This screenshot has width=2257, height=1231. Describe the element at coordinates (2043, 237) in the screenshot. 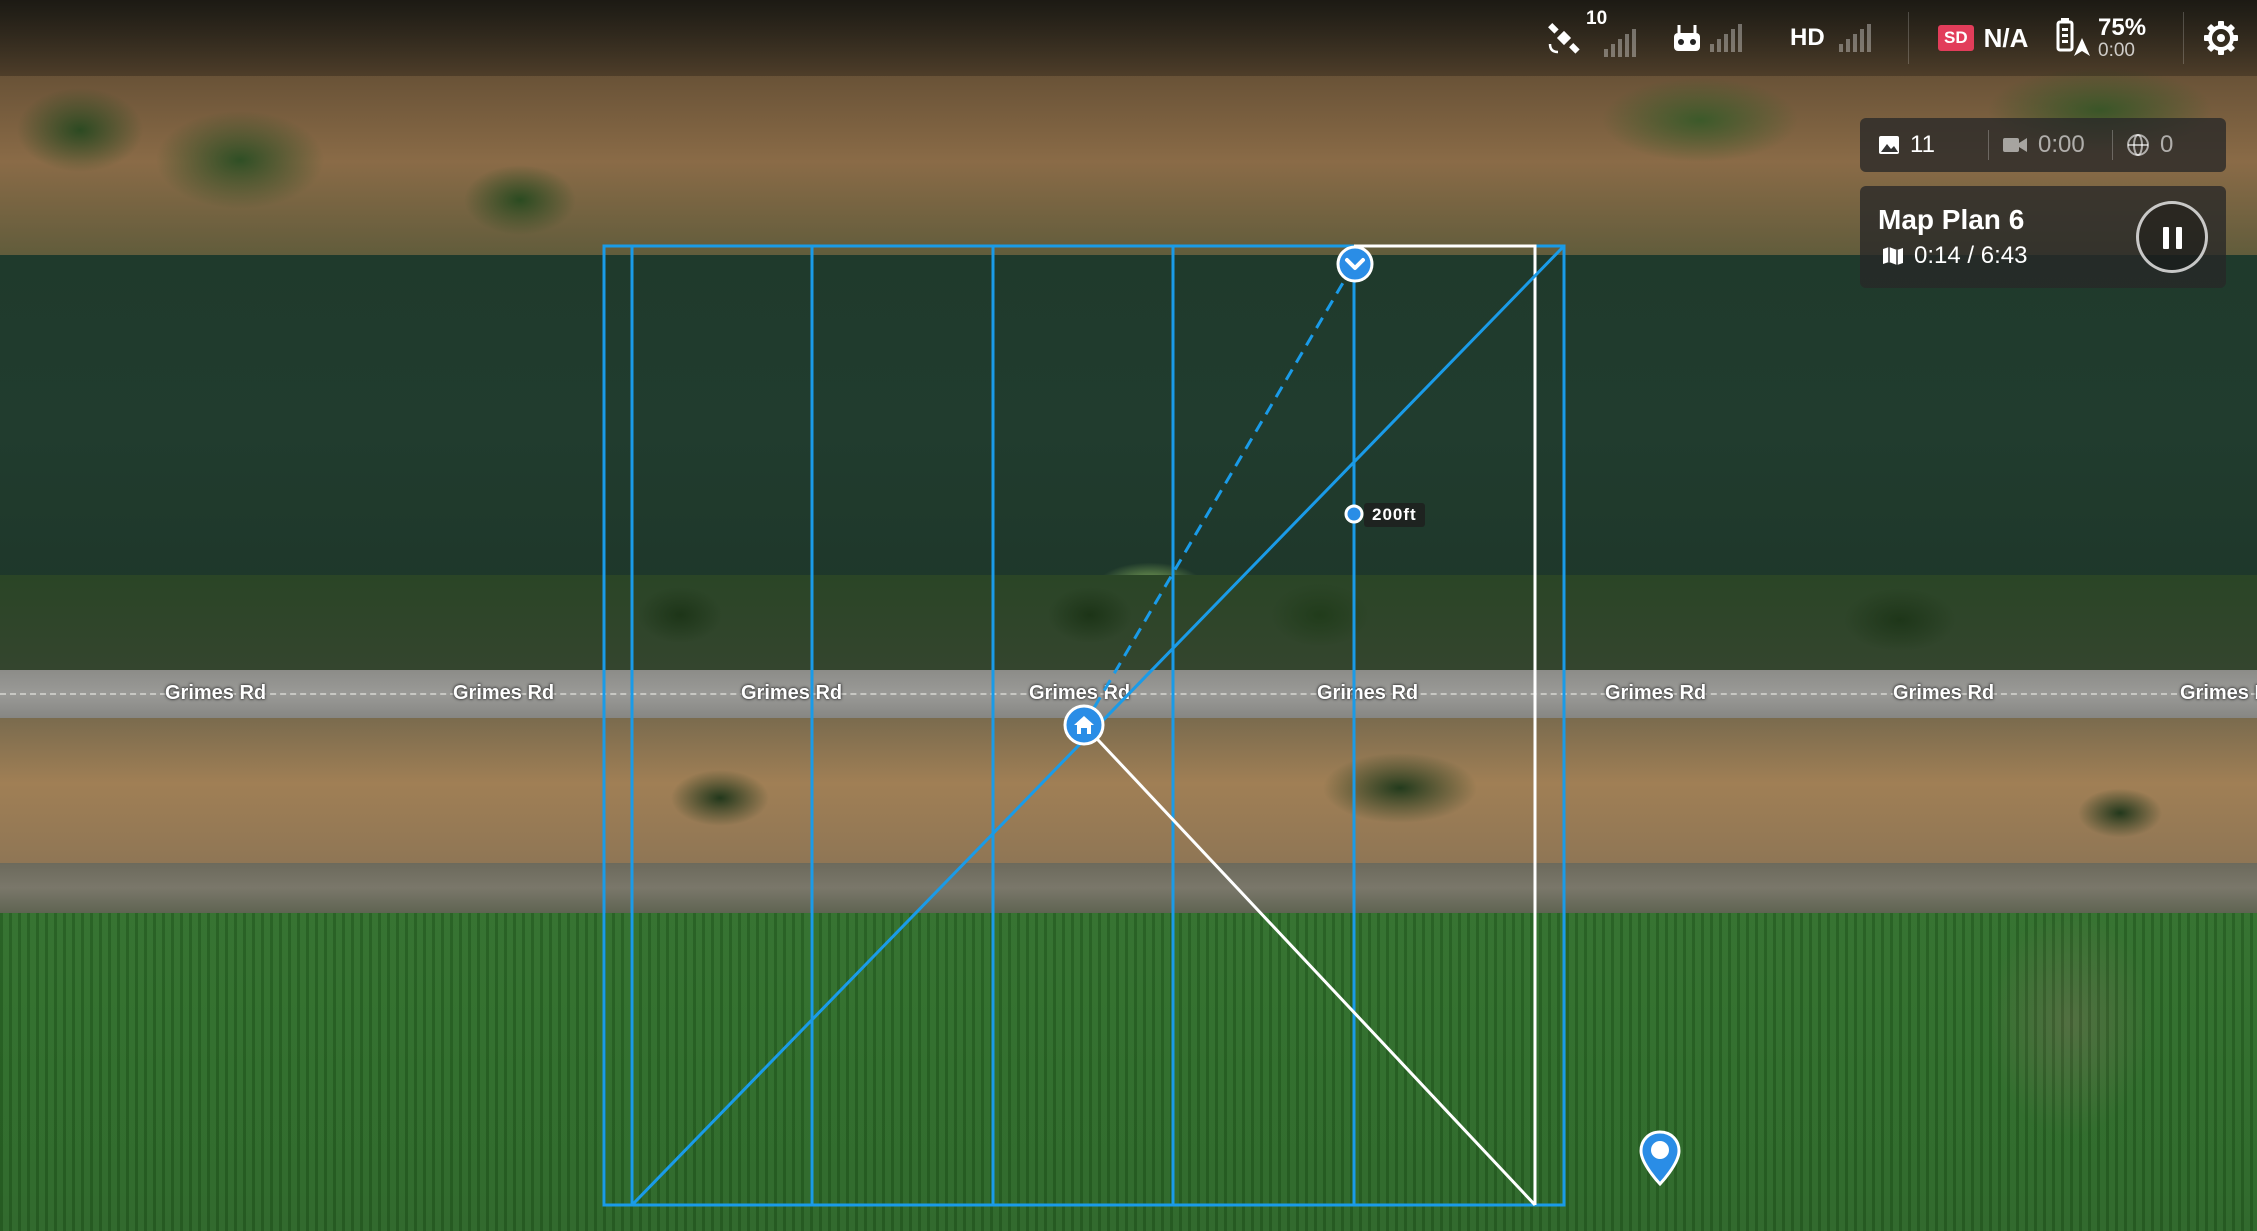

I see `mission-card: Map Plan 6 0:14 / 6:43` at that location.